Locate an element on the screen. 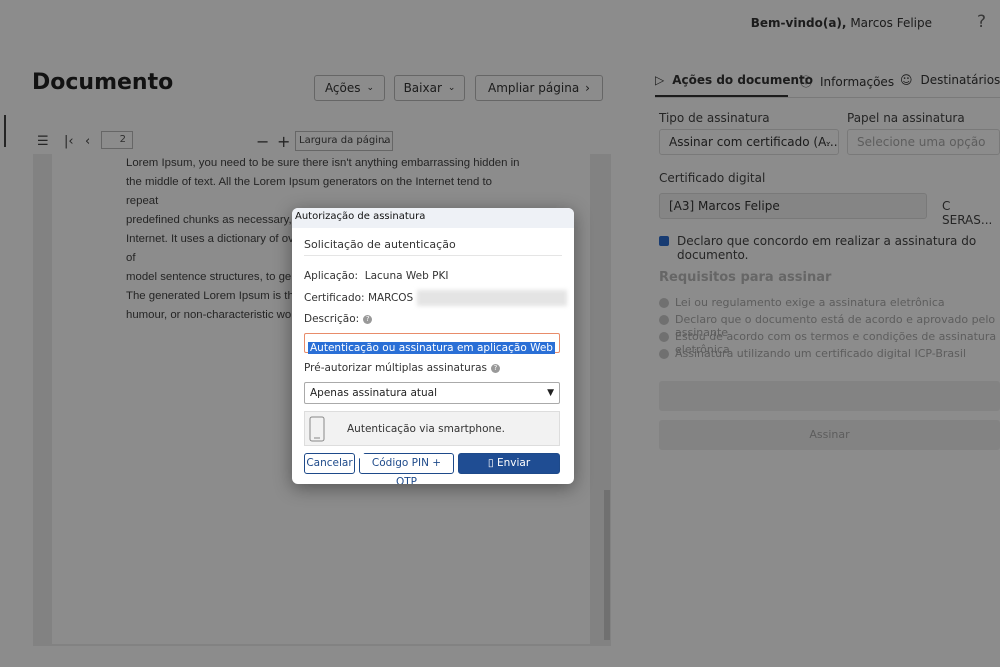 The image size is (1000, 667). smartphone-auth-option: Autenticação via smartphone. is located at coordinates (432, 428).